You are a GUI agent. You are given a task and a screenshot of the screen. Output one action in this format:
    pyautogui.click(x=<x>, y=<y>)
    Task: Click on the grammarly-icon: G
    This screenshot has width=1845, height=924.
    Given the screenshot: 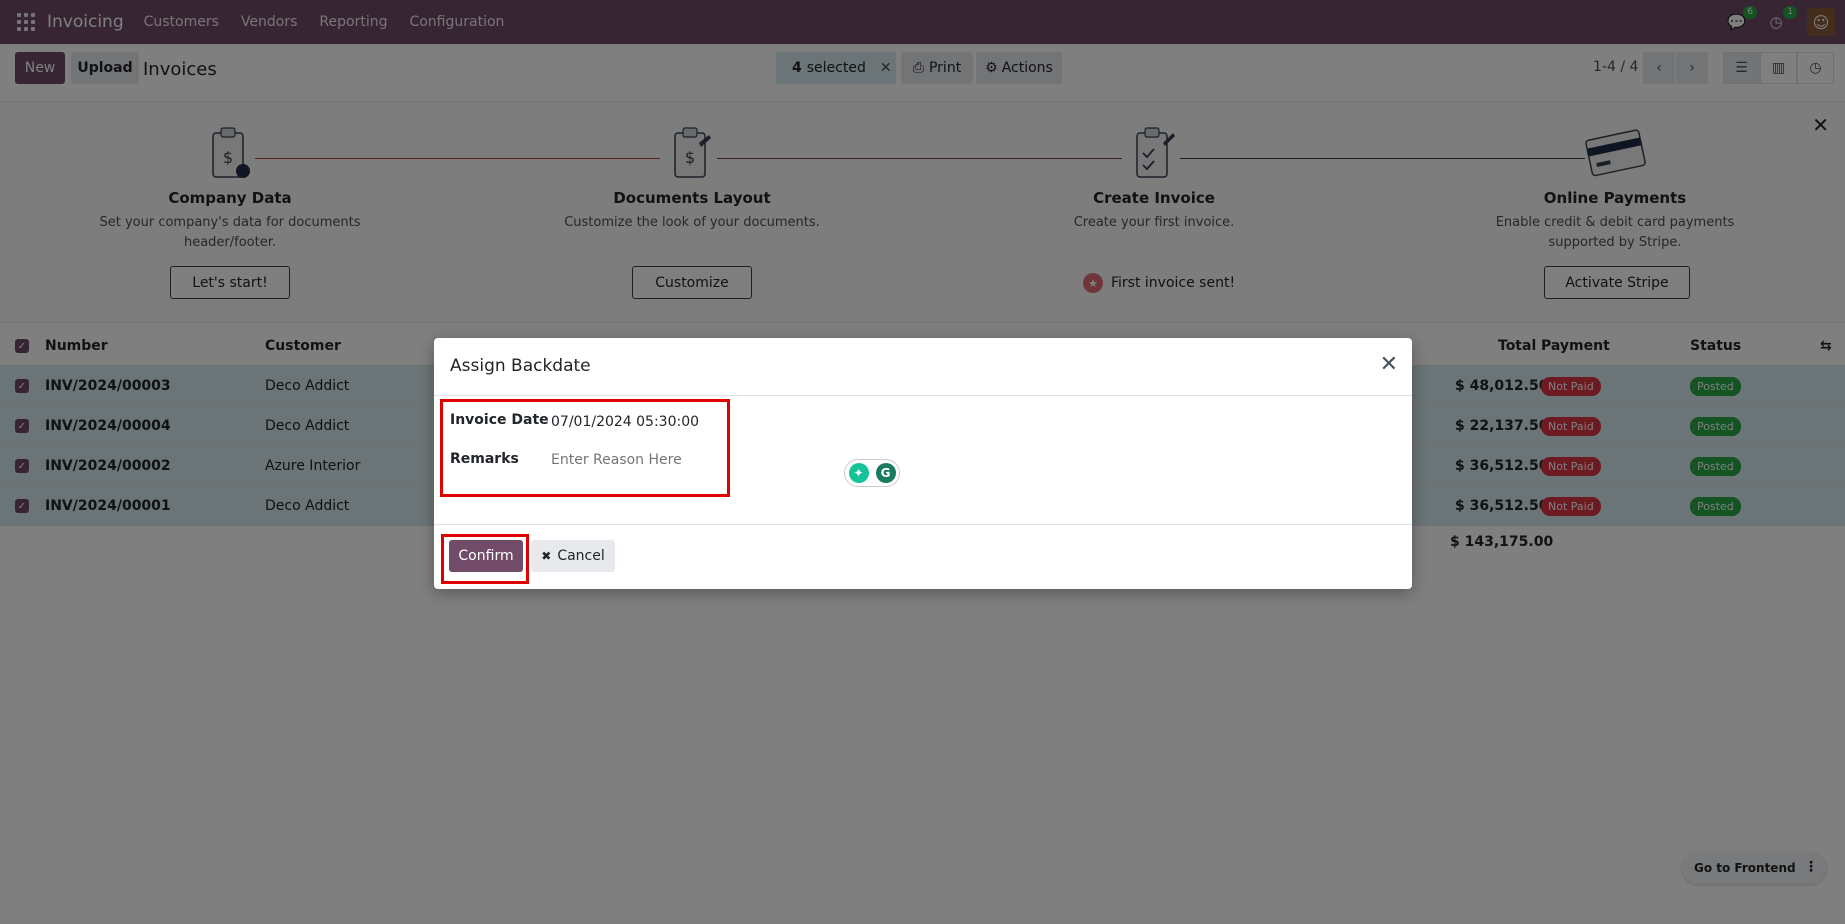 What is the action you would take?
    pyautogui.click(x=885, y=473)
    